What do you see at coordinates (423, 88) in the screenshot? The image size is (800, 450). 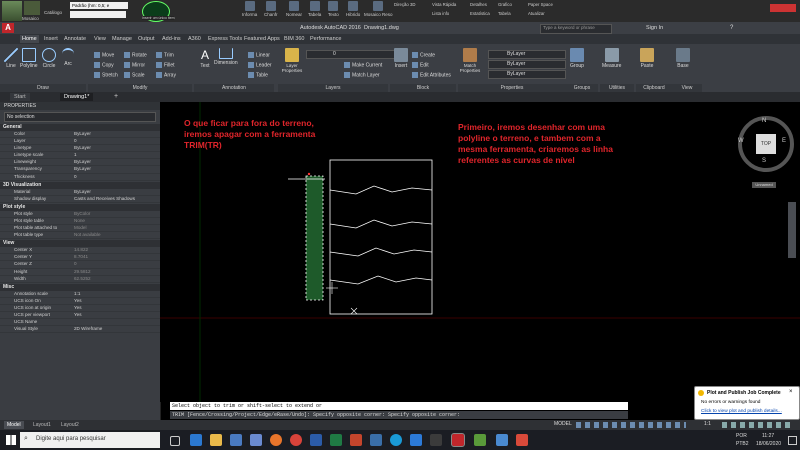 I see `block-panel-title: Block` at bounding box center [423, 88].